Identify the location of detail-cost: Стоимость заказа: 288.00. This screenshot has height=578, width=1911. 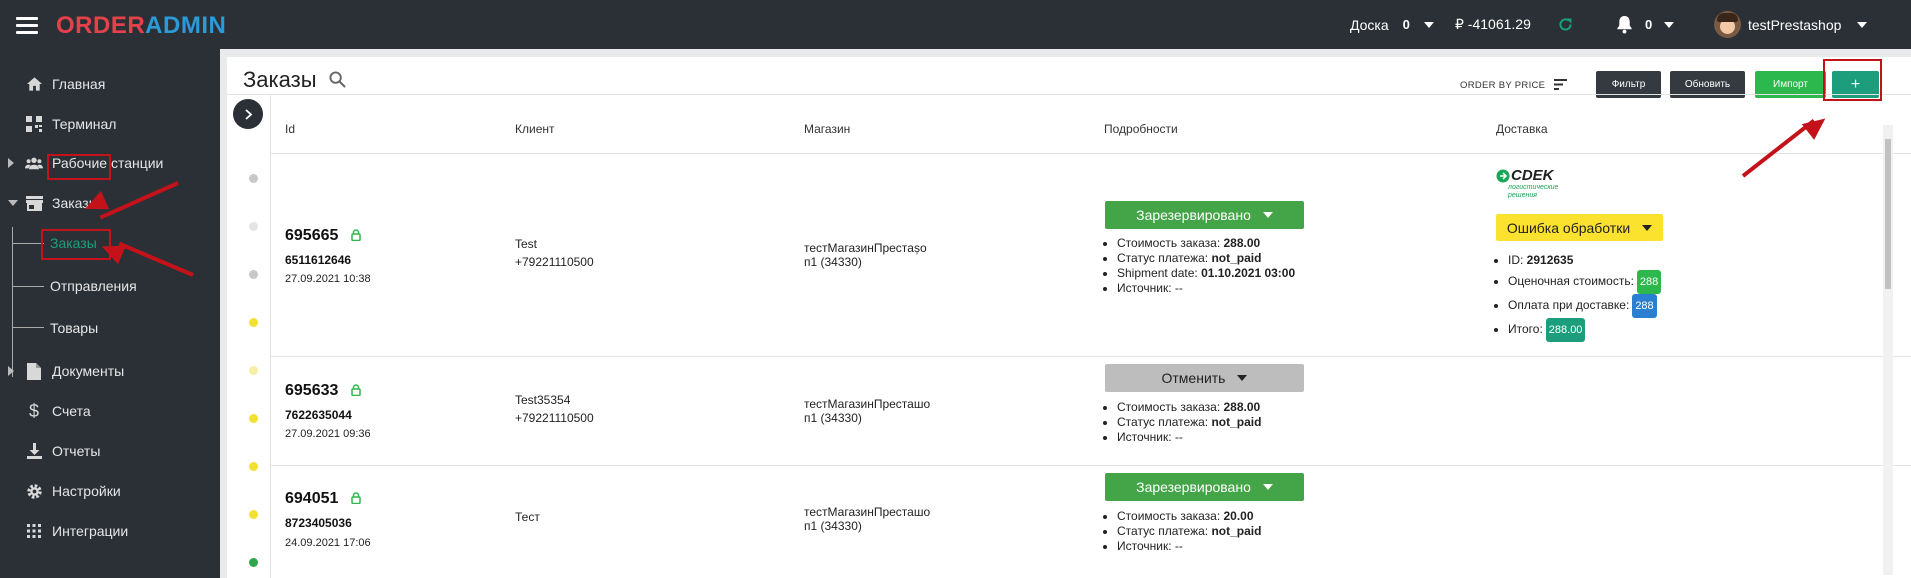
(1189, 407).